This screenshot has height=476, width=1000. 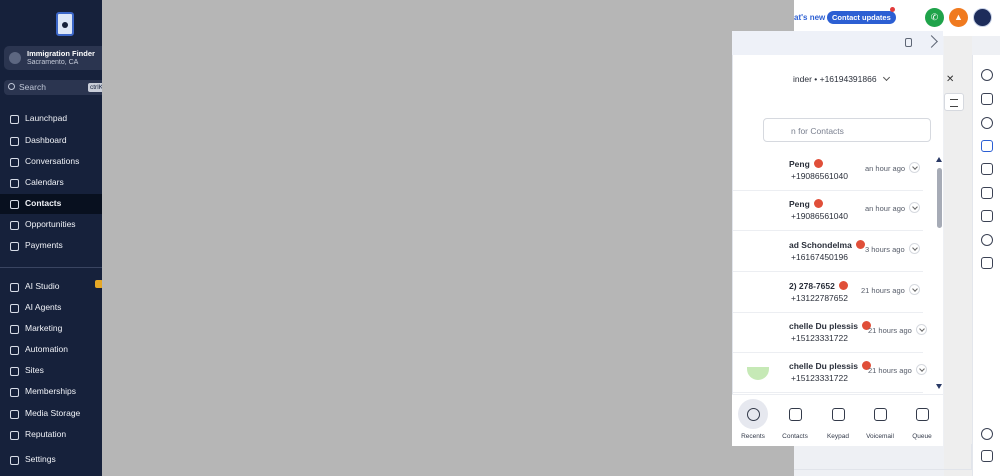 I want to click on history-icon, so click(x=987, y=75).